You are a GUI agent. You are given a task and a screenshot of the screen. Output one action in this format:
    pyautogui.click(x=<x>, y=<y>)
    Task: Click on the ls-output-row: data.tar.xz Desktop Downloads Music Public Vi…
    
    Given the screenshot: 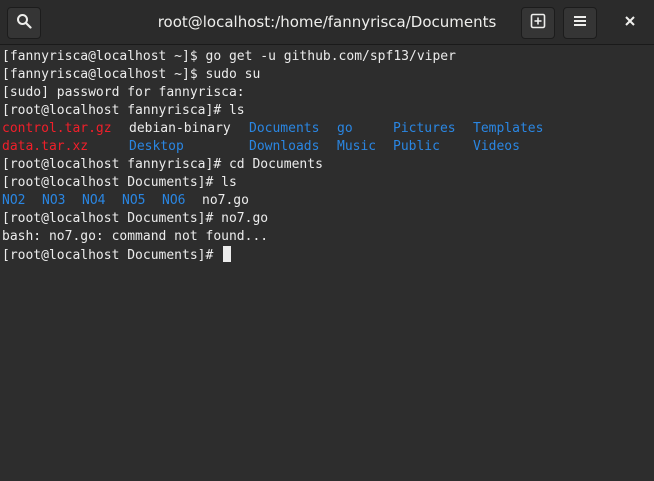 What is the action you would take?
    pyautogui.click(x=328, y=147)
    